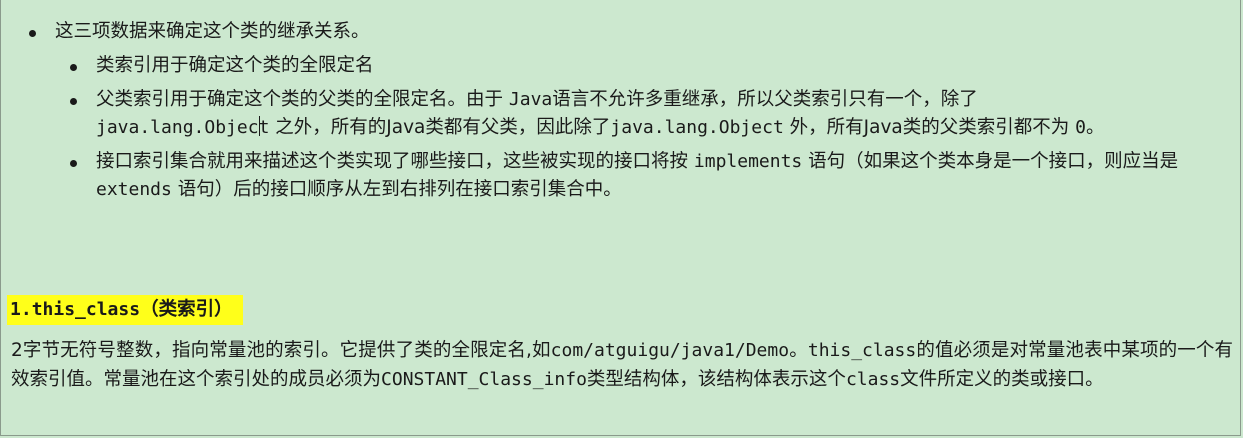 The height and width of the screenshot is (438, 1243). Describe the element at coordinates (716, 379) in the screenshot. I see `desc-text: 类型结构体，该结构体表示这个` at that location.